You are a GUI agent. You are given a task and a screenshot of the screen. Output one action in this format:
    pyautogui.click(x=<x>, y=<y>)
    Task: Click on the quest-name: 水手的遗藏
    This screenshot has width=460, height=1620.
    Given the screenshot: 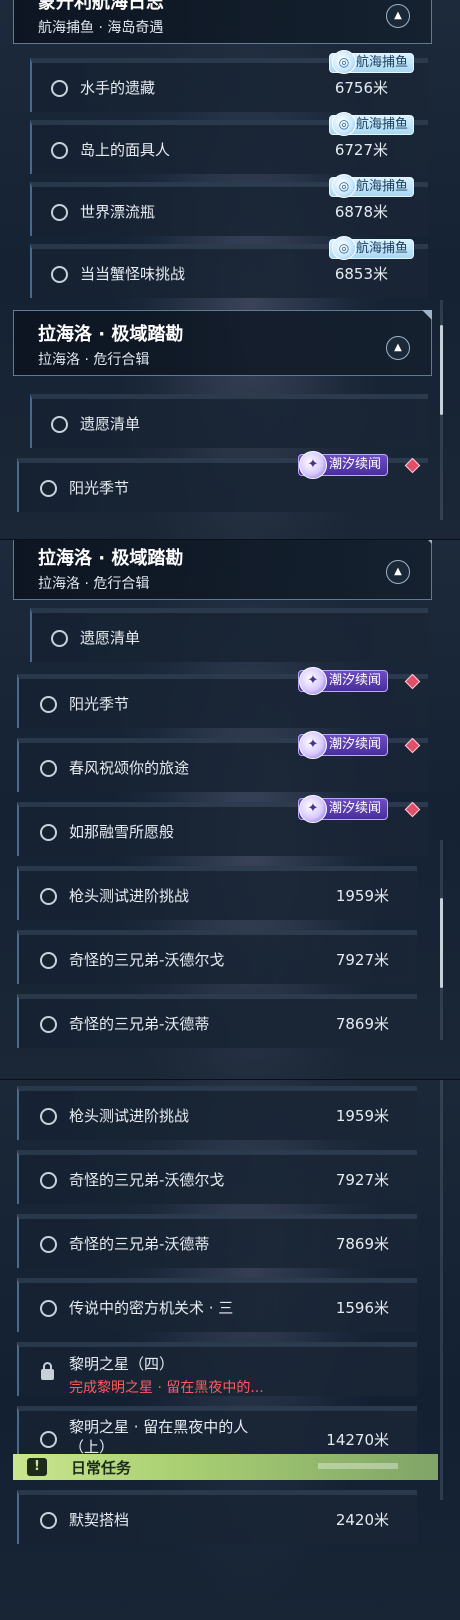 What is the action you would take?
    pyautogui.click(x=118, y=88)
    